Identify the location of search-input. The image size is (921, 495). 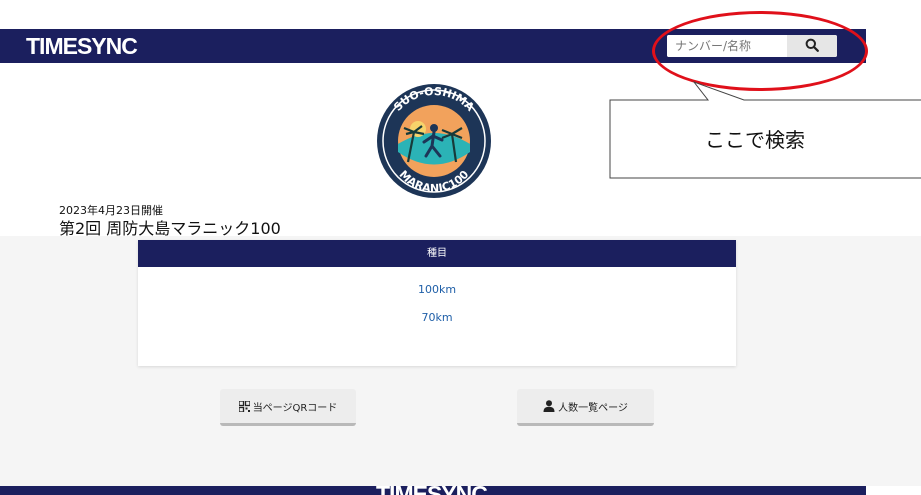
(726, 46).